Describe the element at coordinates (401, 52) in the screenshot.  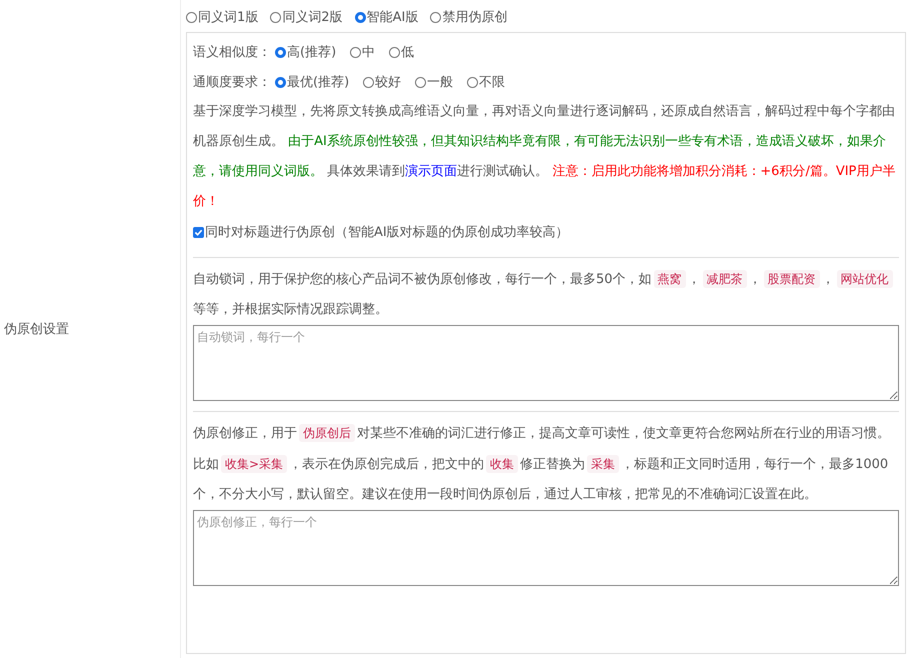
I see `similarity-radio: 低` at that location.